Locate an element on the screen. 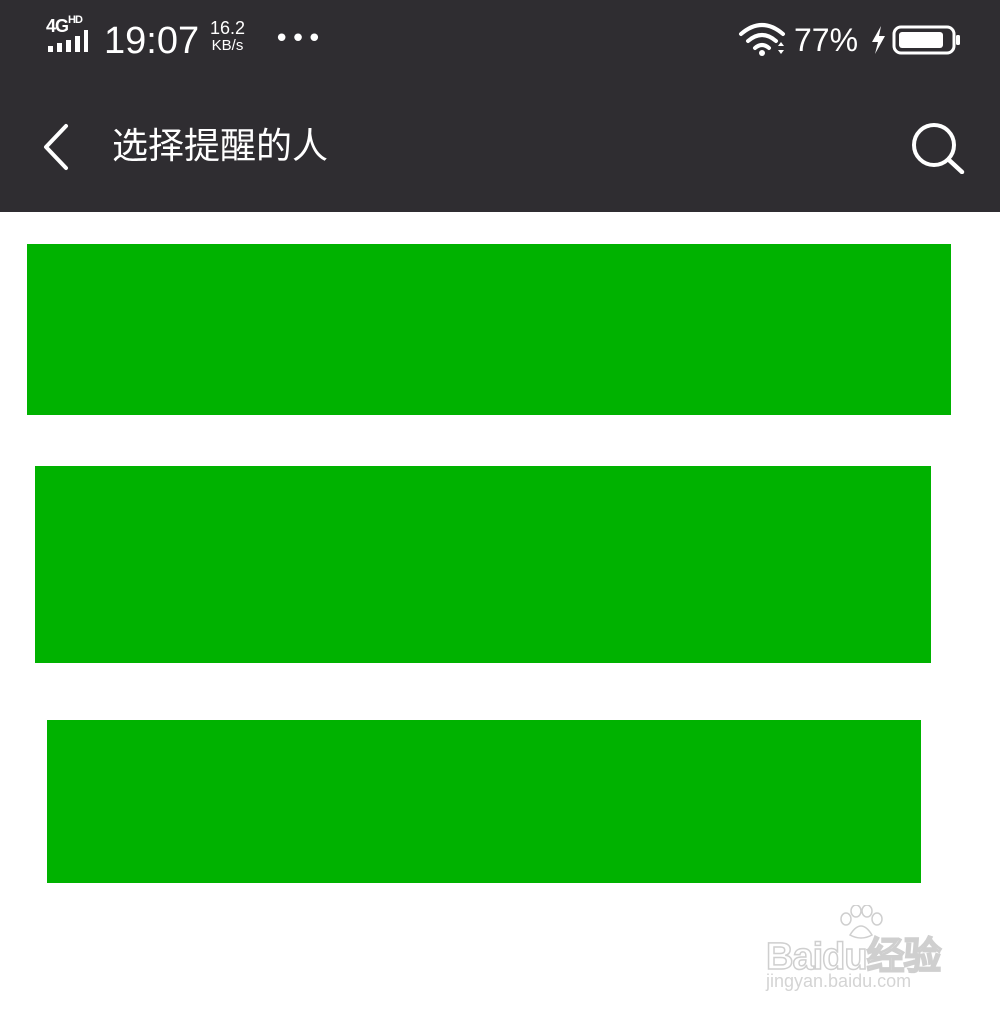  signal-strength-icon is located at coordinates (68, 44).